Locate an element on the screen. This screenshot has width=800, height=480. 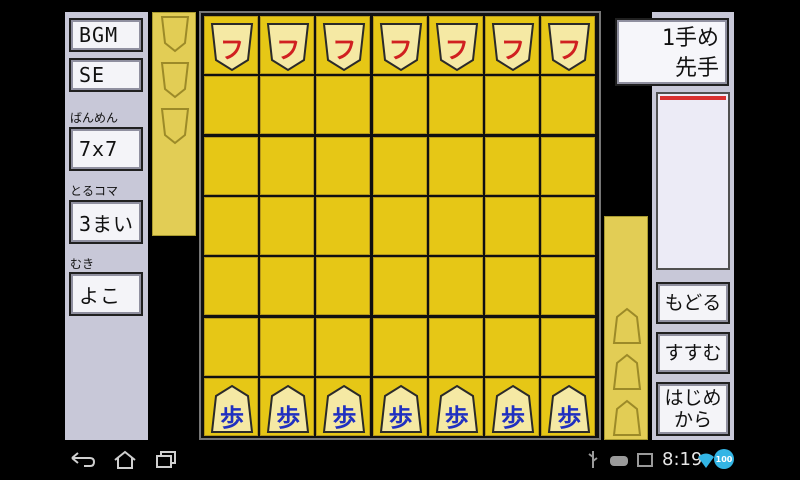
bgm-toggle-button: BGM is located at coordinates (106, 35).